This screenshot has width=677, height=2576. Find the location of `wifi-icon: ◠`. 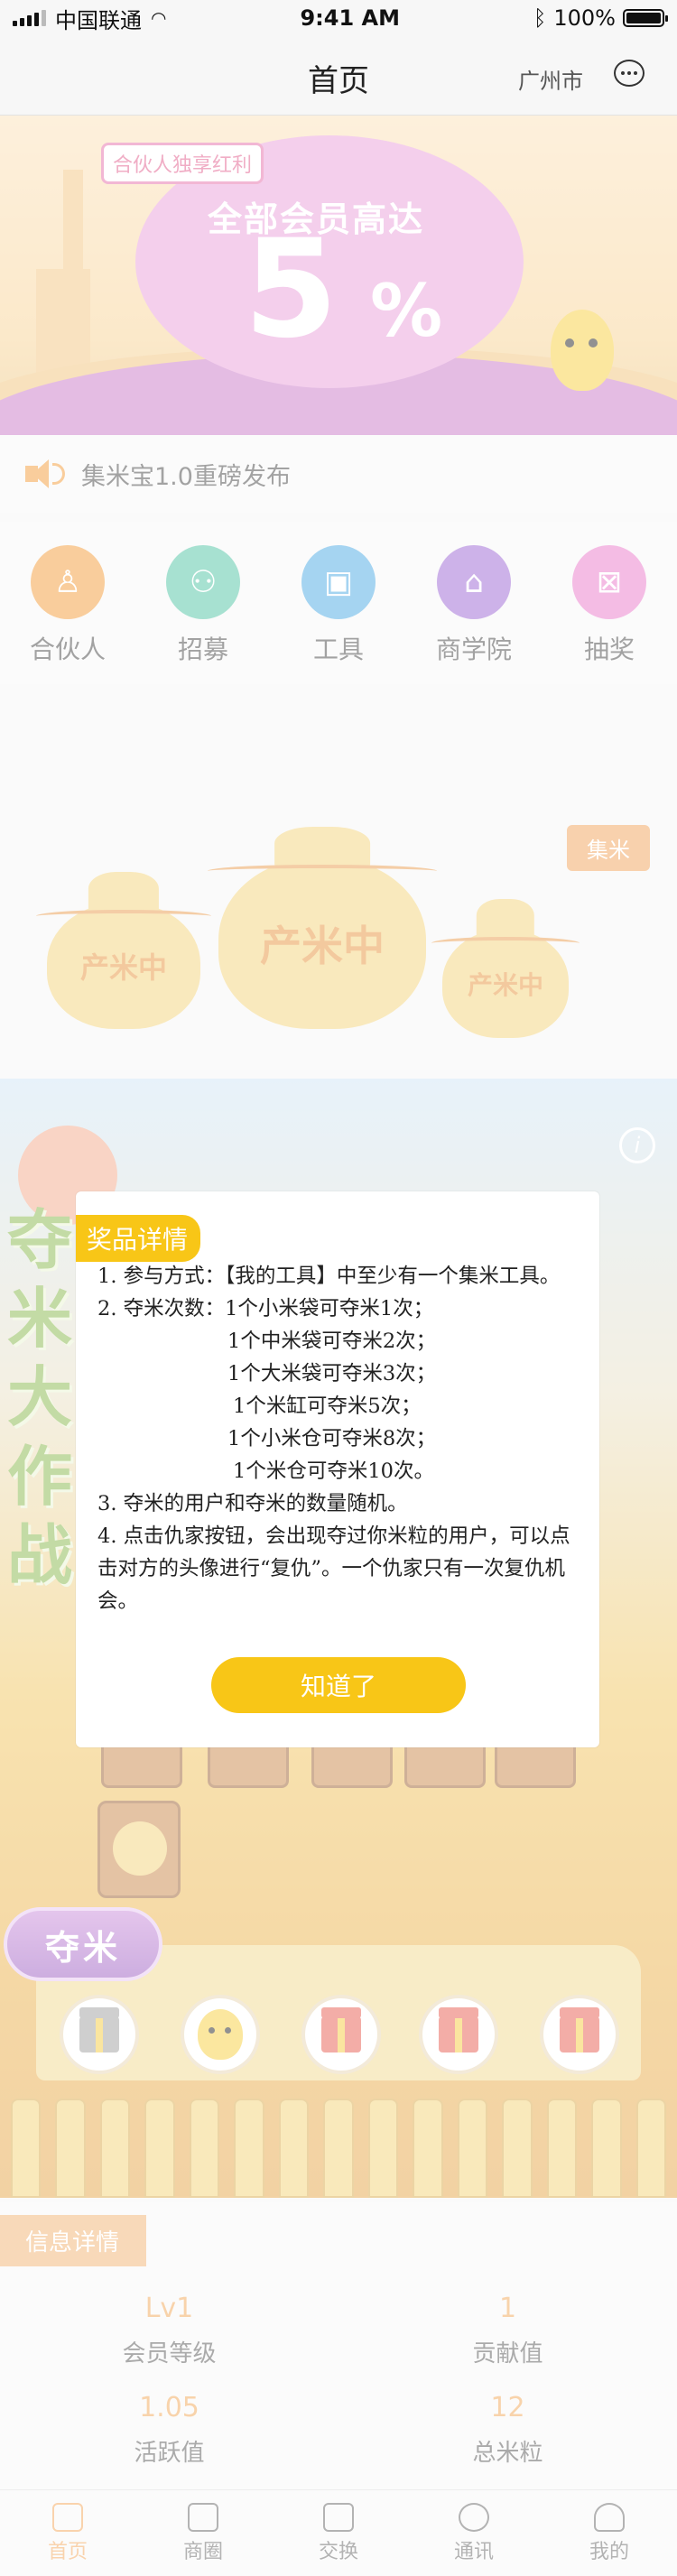

wifi-icon: ◠ is located at coordinates (159, 18).